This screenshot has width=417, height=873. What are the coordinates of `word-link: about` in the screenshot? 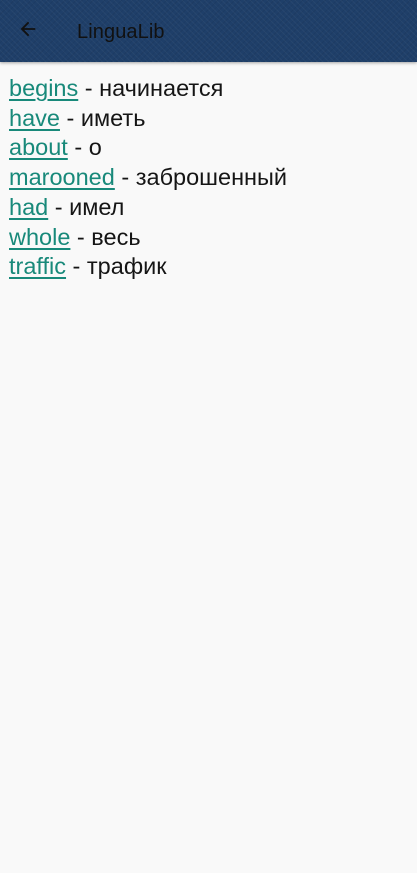 It's located at (38, 147).